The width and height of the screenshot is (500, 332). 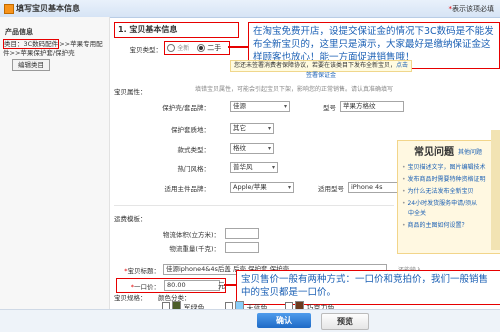 I want to click on faq-item: 发布商品时需要特种资格证明, so click(x=443, y=178).